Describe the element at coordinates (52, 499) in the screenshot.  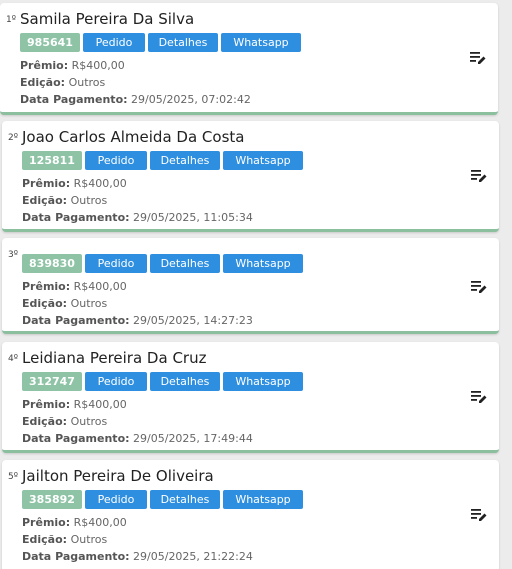
I see `ticket-number-badge: 385892` at that location.